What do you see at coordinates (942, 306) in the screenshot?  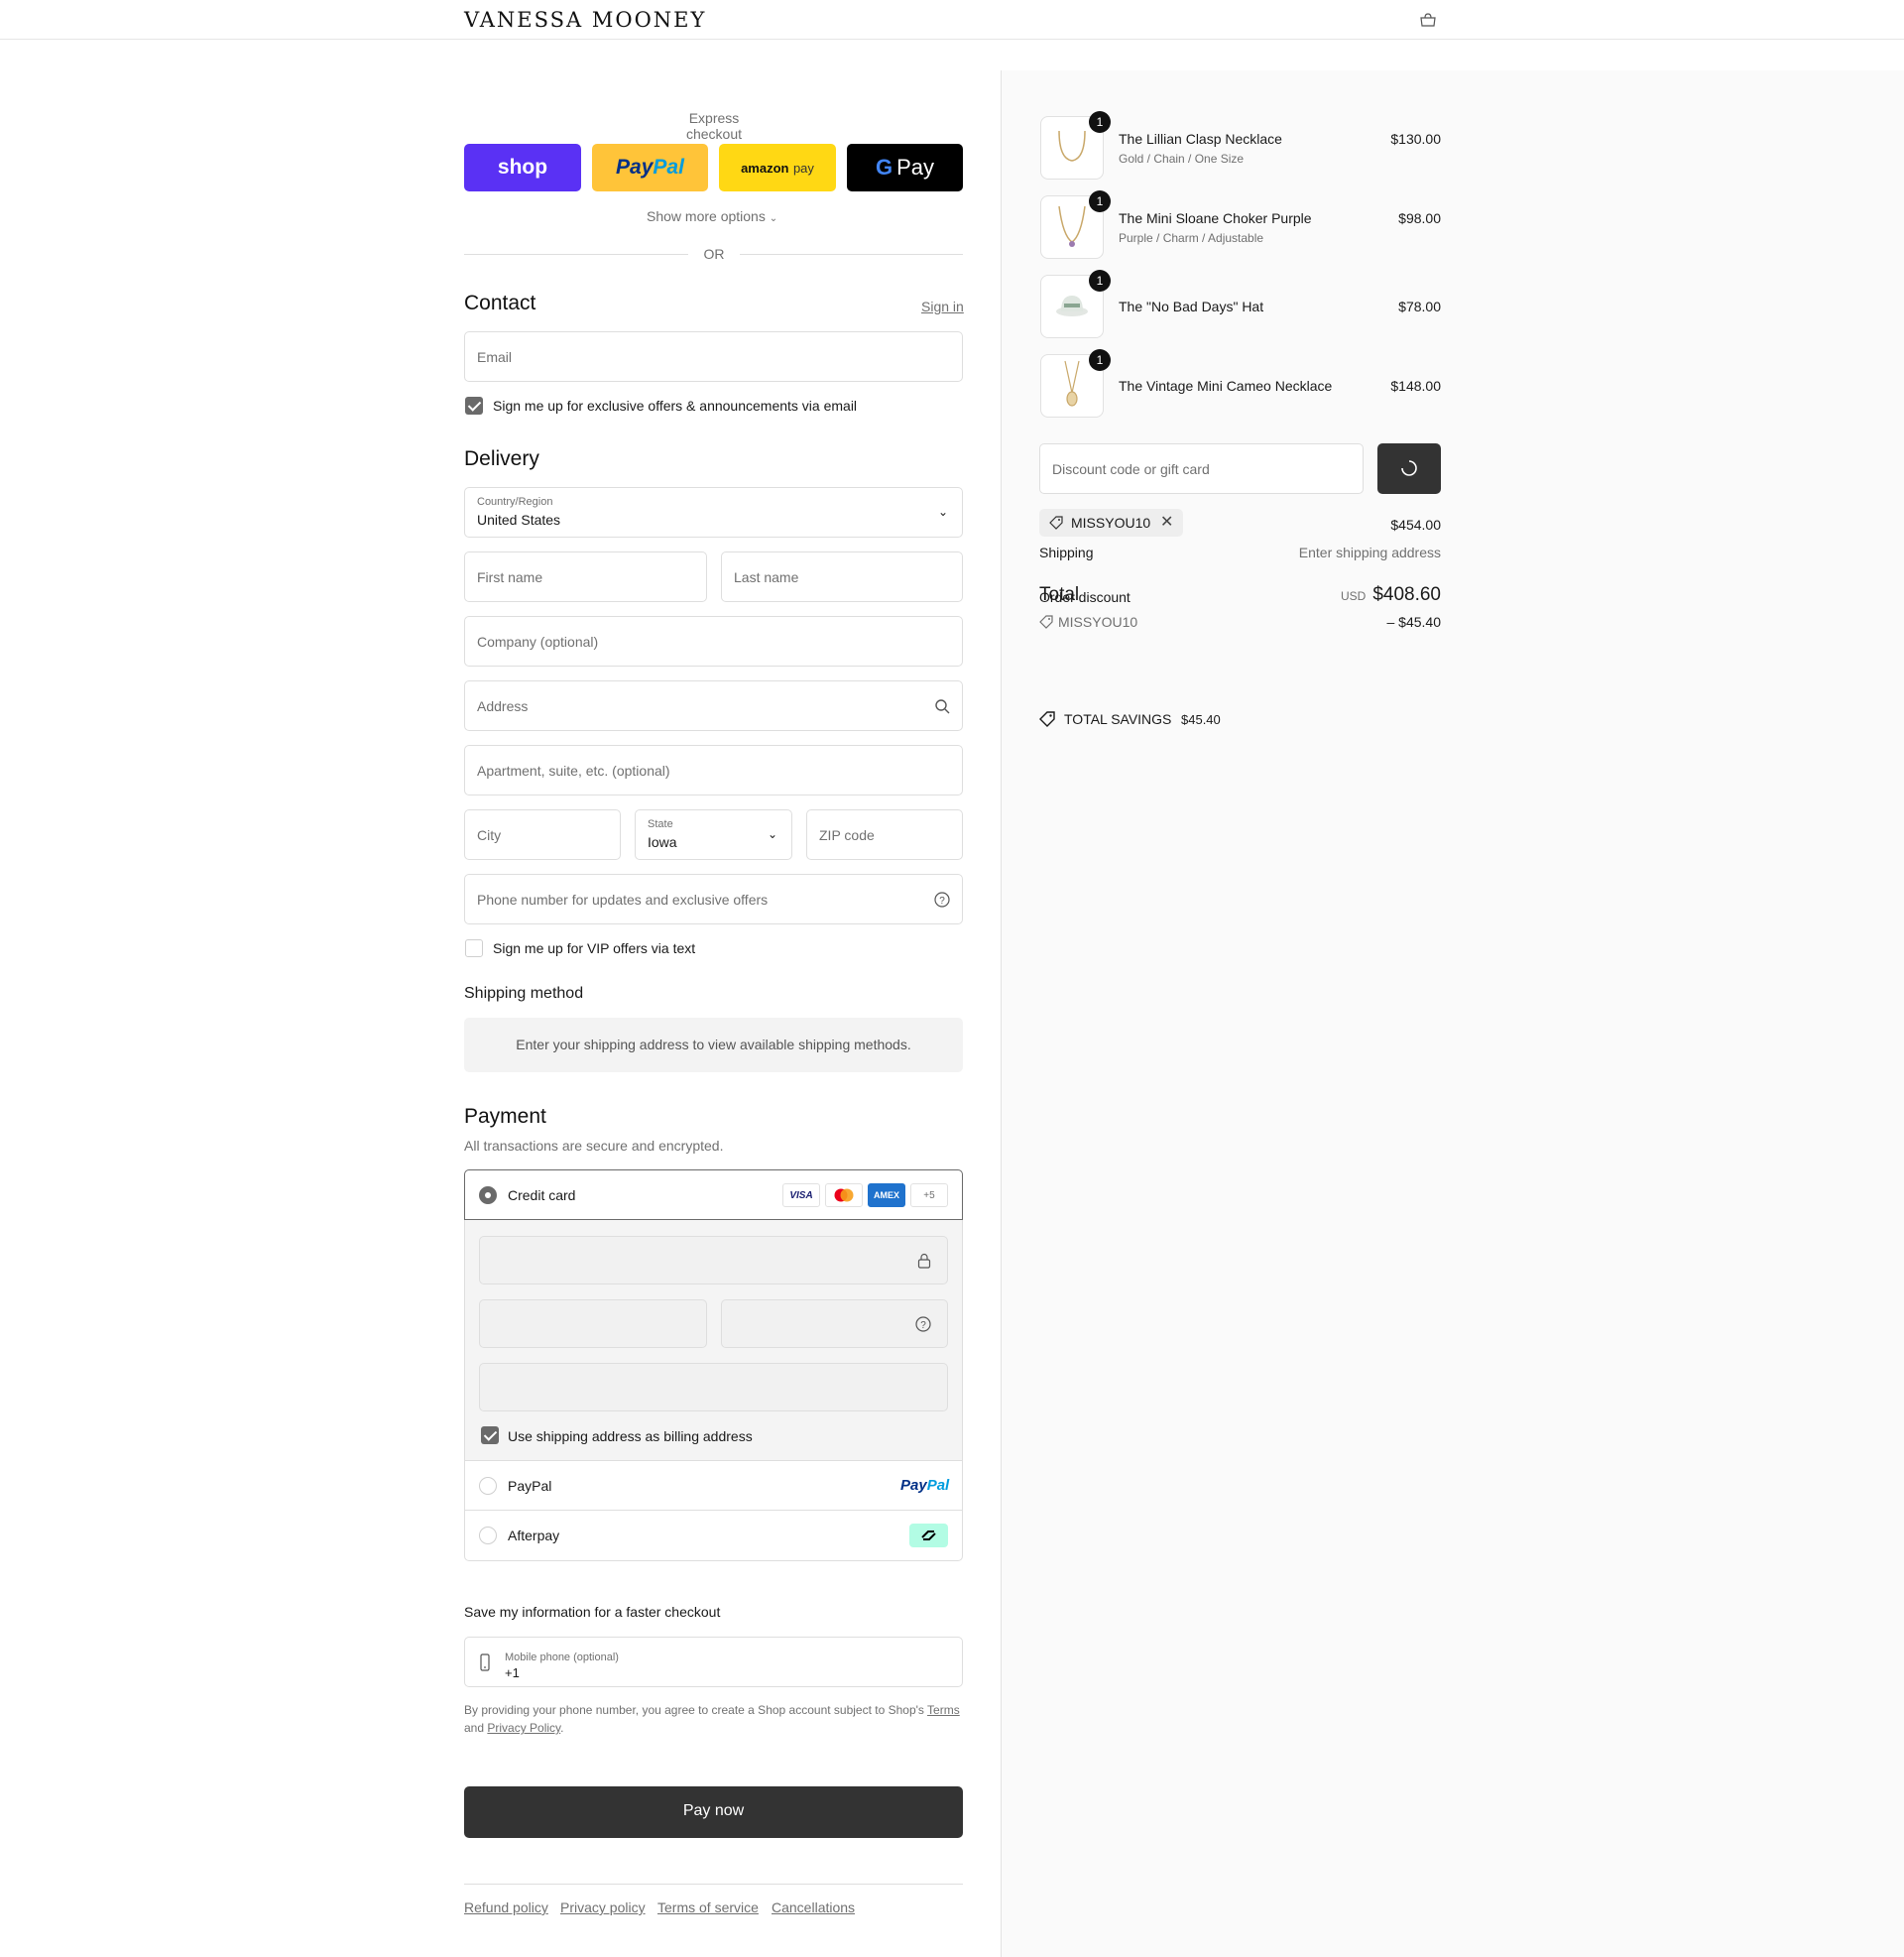 I see `sign-in-link: Sign in` at bounding box center [942, 306].